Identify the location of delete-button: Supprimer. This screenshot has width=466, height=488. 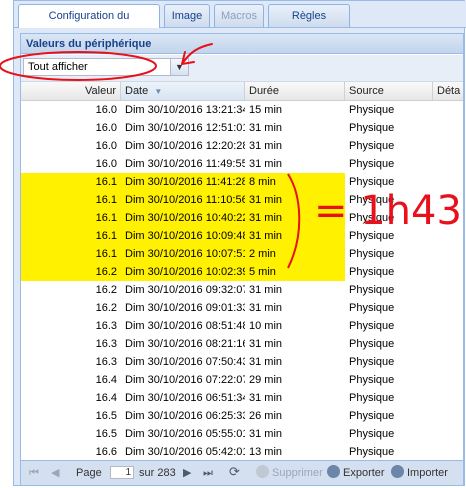
(289, 473).